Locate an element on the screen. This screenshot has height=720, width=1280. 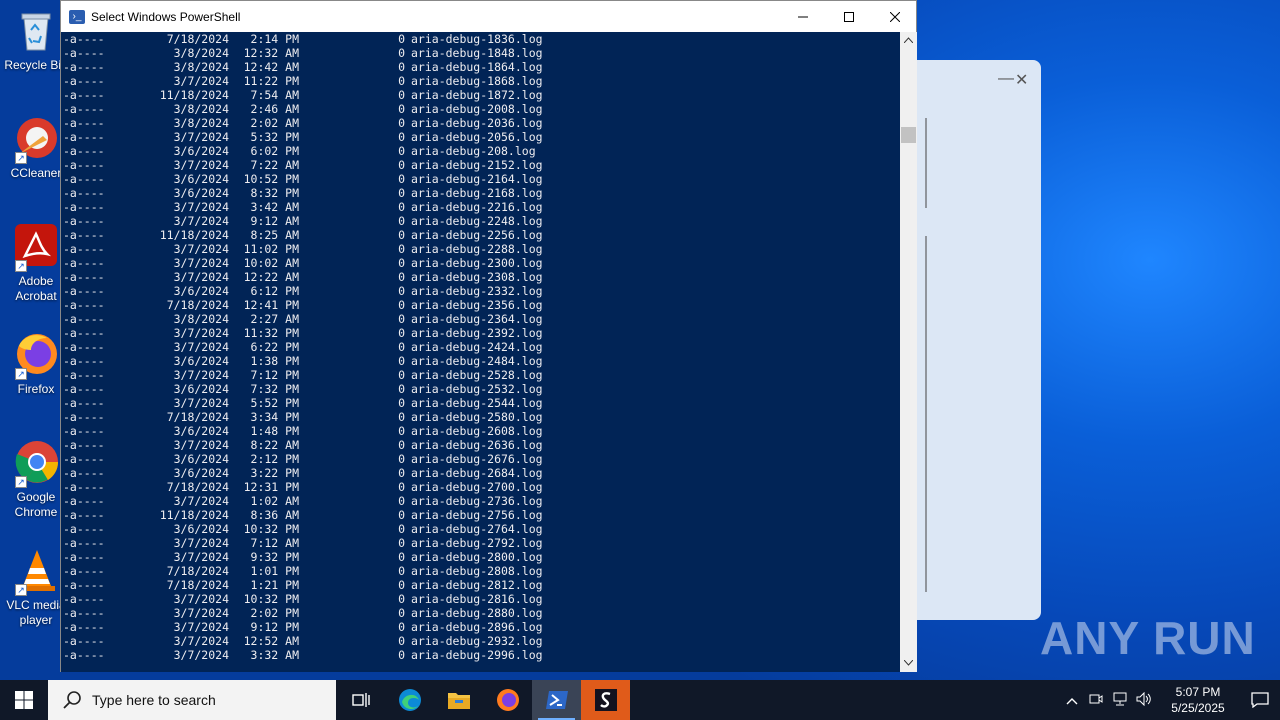
close-button is located at coordinates (895, 16).